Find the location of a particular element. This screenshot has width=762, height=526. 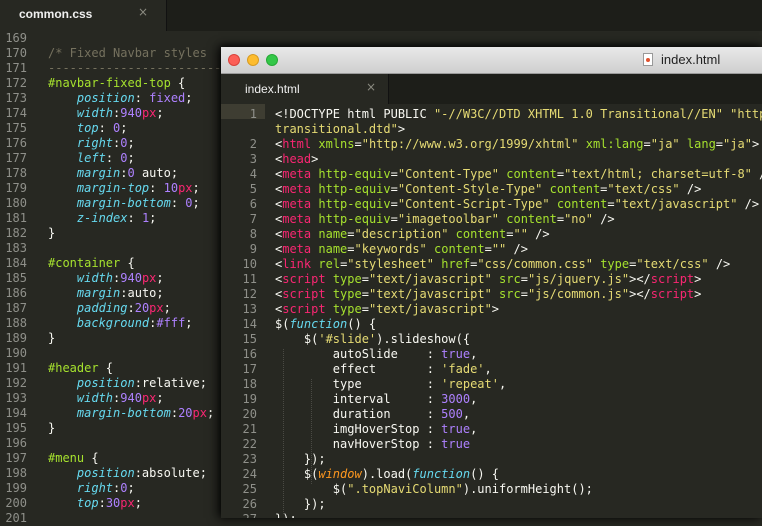

code-token: 500 is located at coordinates (452, 414).